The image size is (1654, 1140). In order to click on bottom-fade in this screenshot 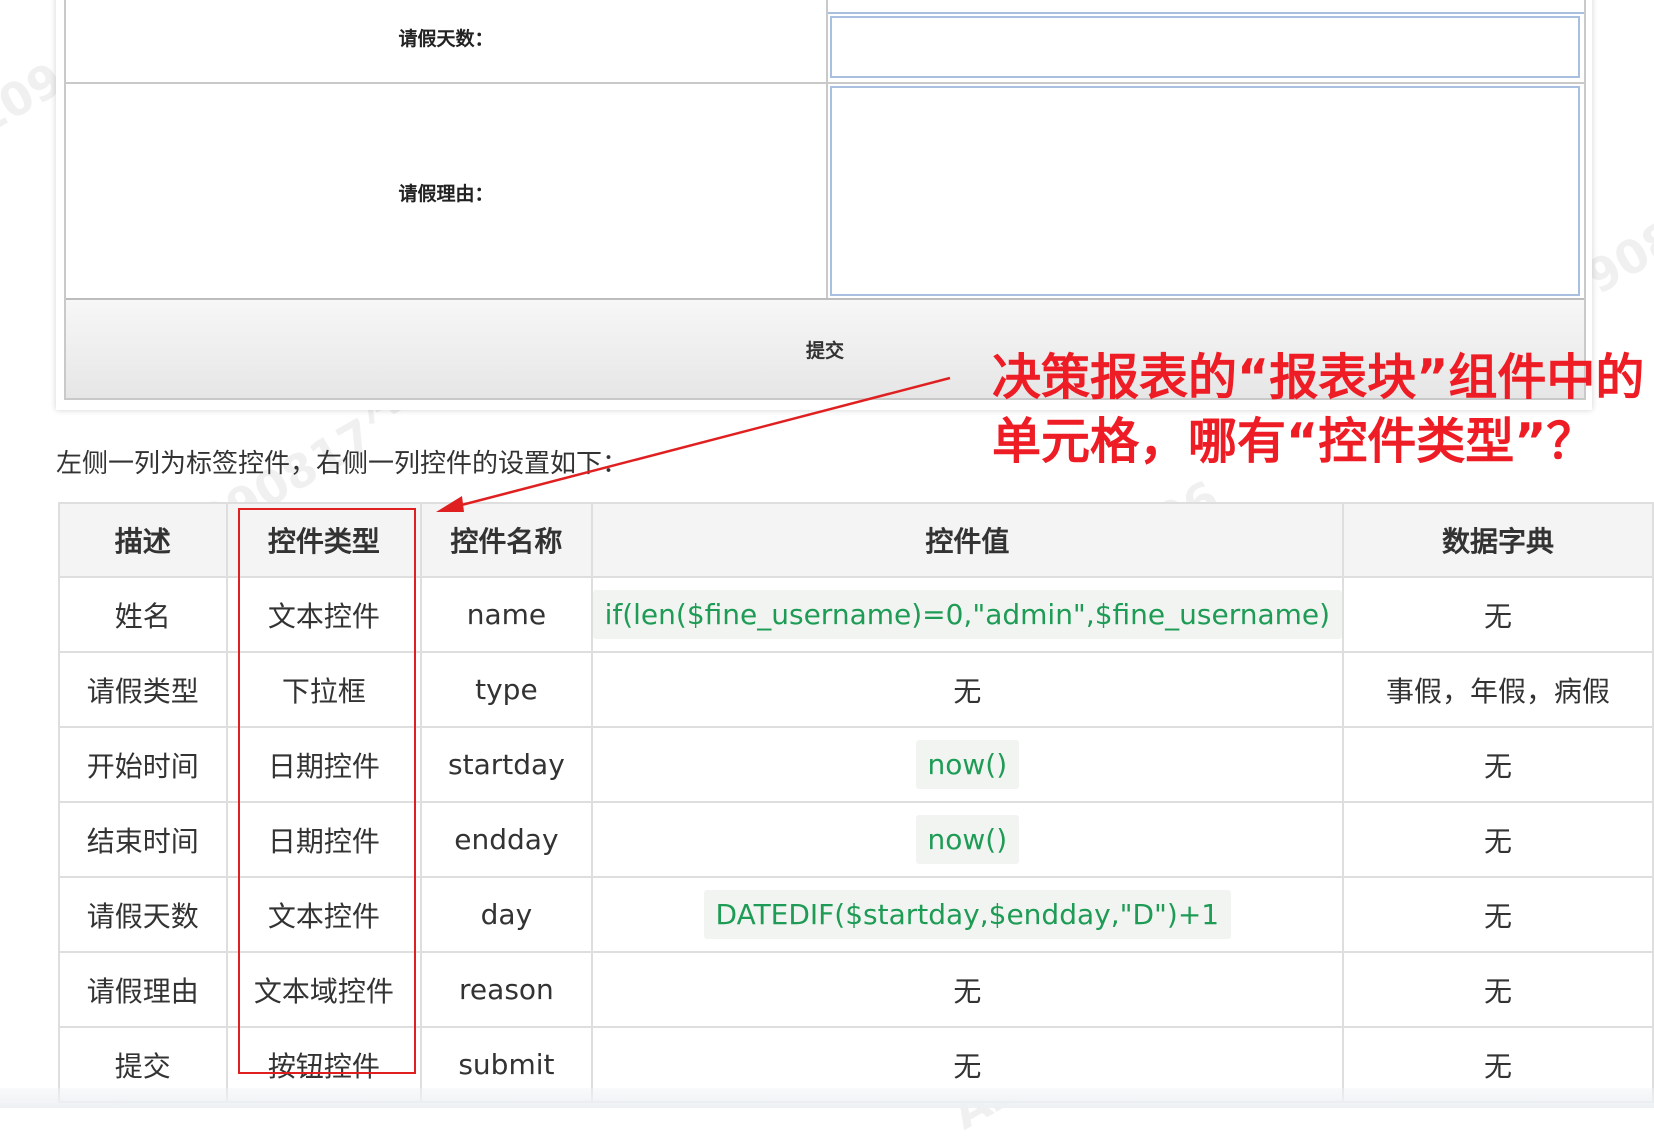, I will do `click(827, 1098)`.